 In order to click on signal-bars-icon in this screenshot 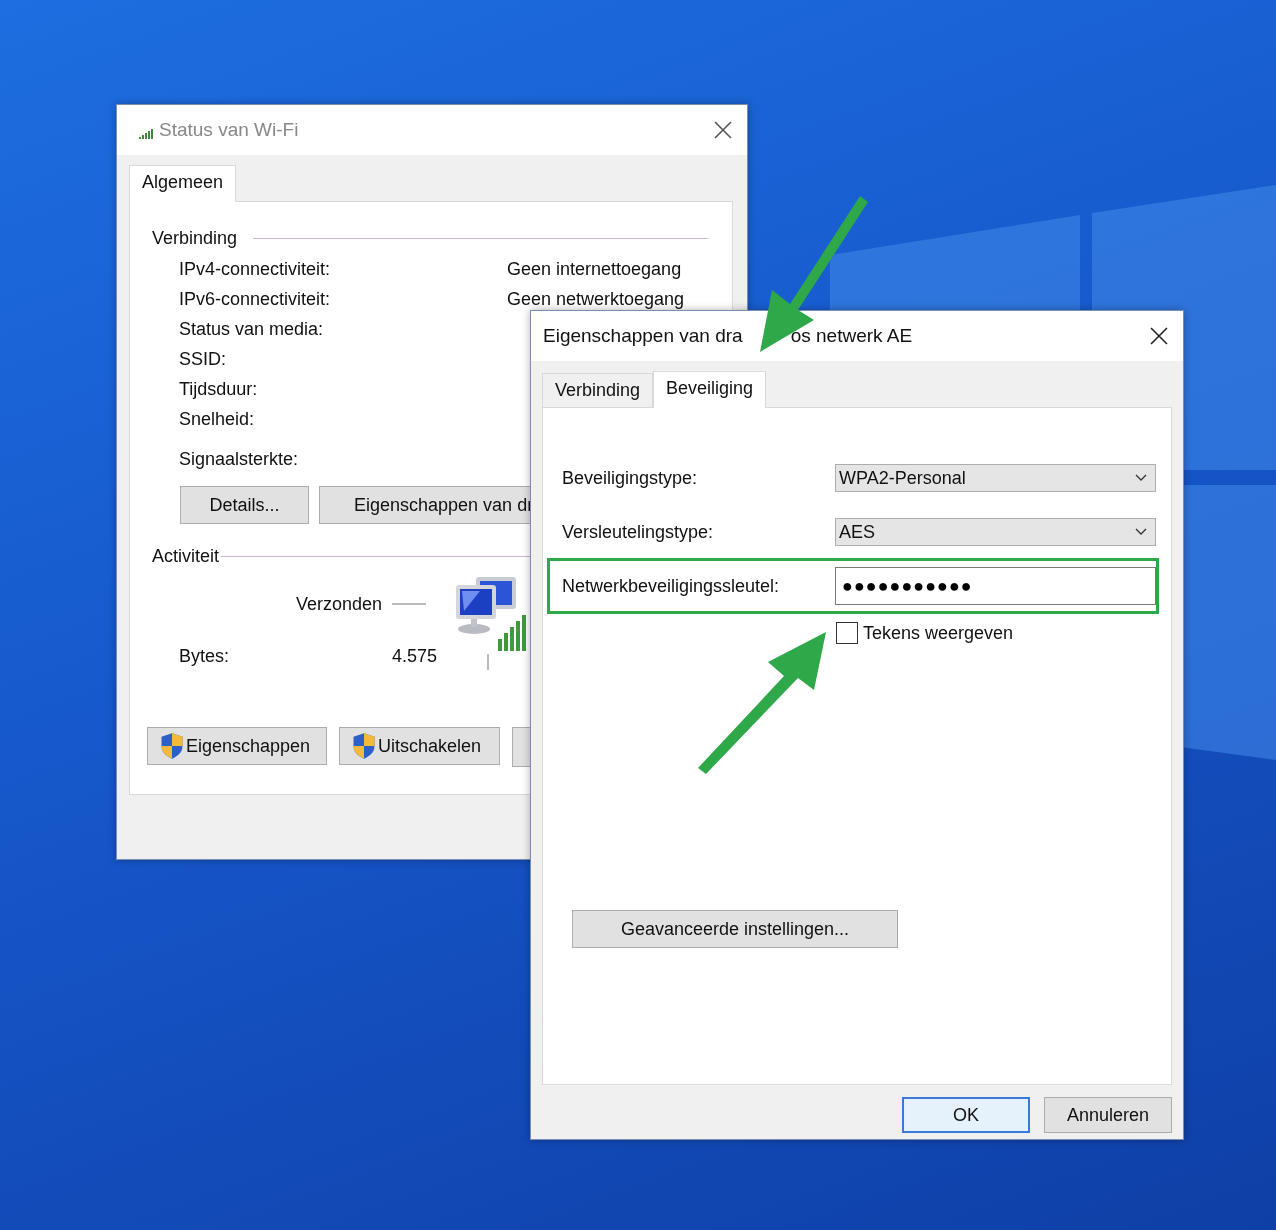, I will do `click(146, 134)`.